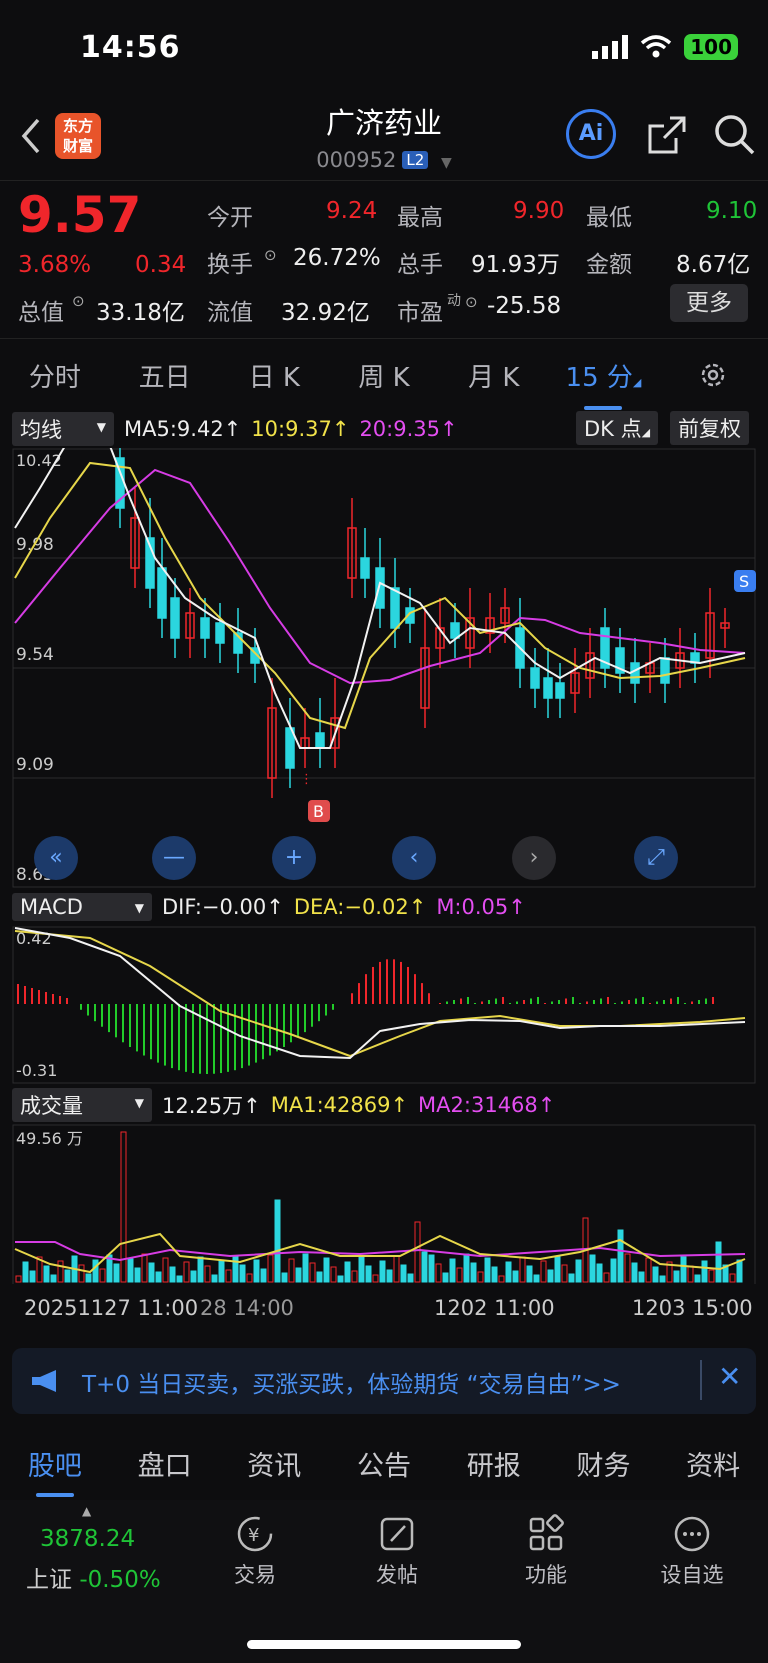 Image resolution: width=768 pixels, height=1663 pixels. I want to click on bottom-dock: ▲ 3878.24 上证 -0.50% ¥ 交易 发帖 功能 设自选, so click(384, 1581).